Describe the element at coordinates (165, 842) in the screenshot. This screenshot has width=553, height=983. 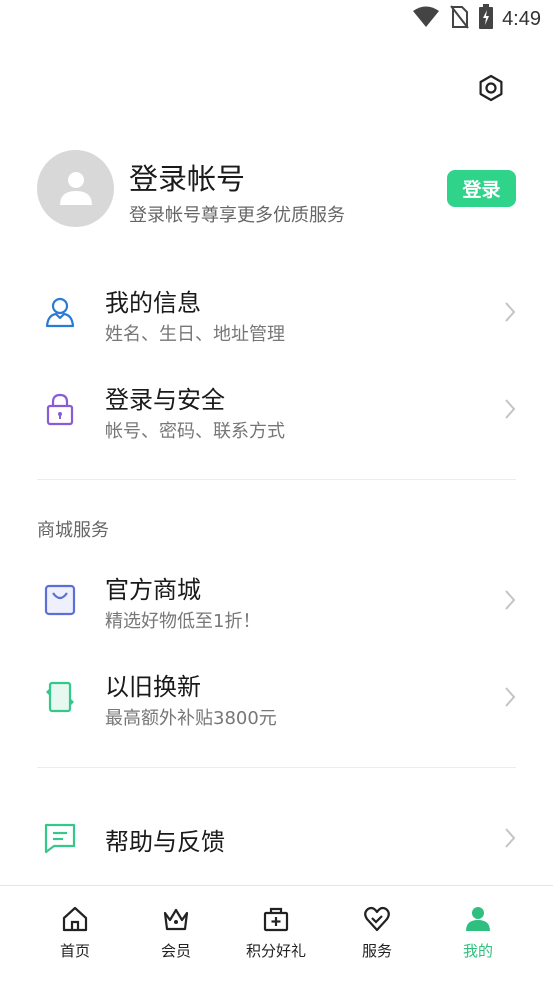
I see `menu-item-title: 帮助与反馈` at that location.